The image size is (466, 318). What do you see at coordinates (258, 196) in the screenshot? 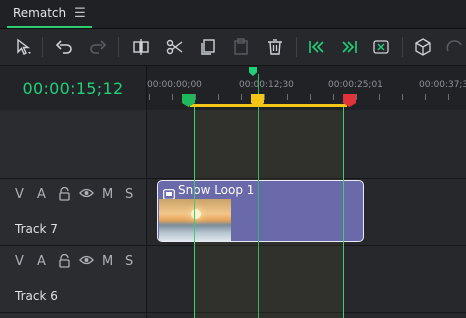
I see `current-position-line` at bounding box center [258, 196].